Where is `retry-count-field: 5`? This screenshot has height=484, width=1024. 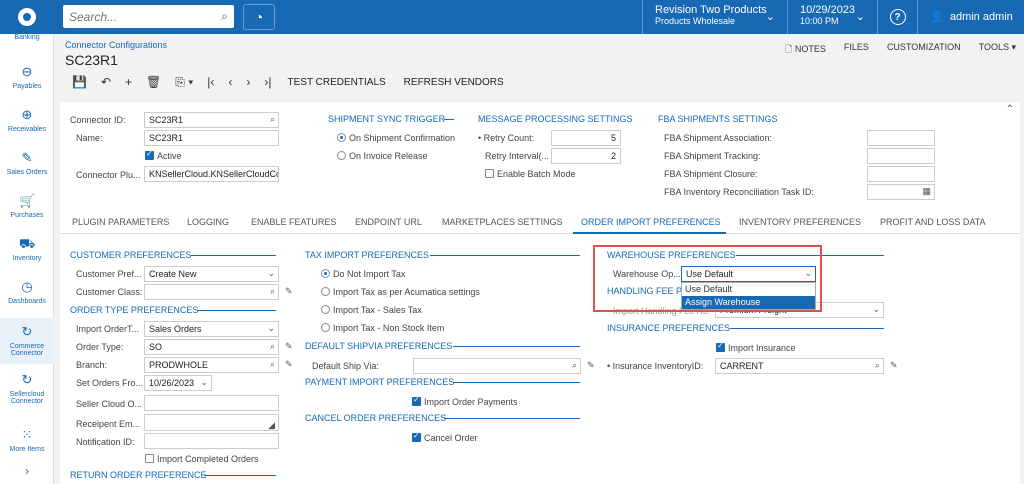 retry-count-field: 5 is located at coordinates (586, 138).